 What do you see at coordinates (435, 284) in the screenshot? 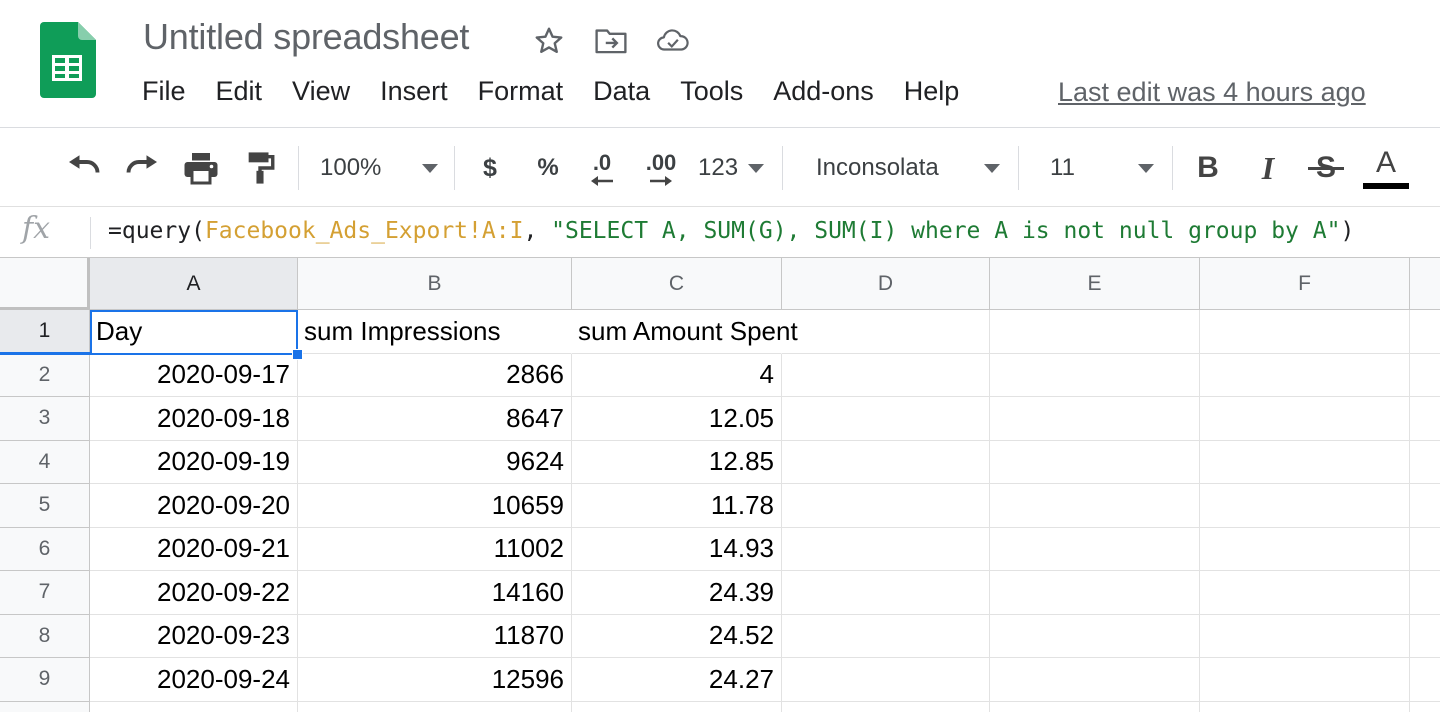
I see `column-header-b: B` at bounding box center [435, 284].